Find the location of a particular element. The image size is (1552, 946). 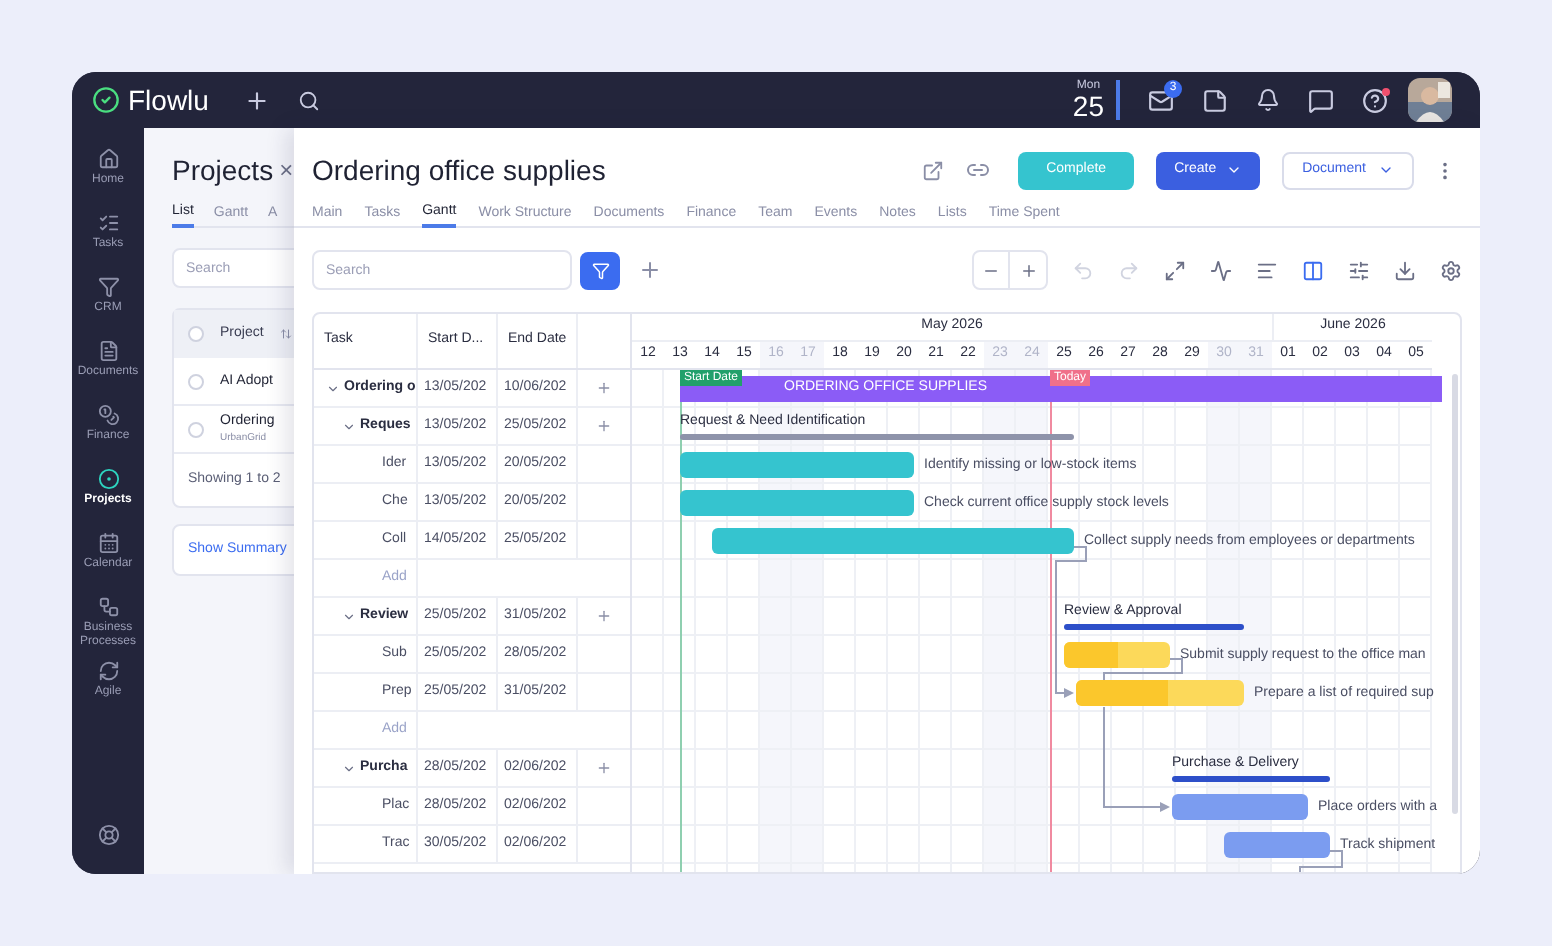

add-icon is located at coordinates (257, 100).